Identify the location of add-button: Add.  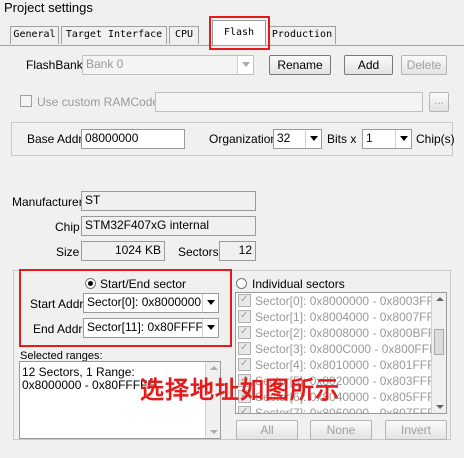
(368, 65).